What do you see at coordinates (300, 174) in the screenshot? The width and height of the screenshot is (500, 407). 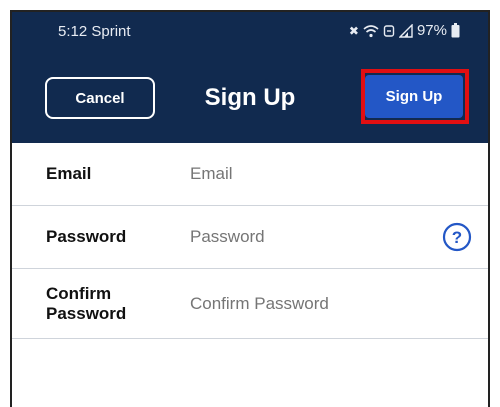 I see `email-field` at bounding box center [300, 174].